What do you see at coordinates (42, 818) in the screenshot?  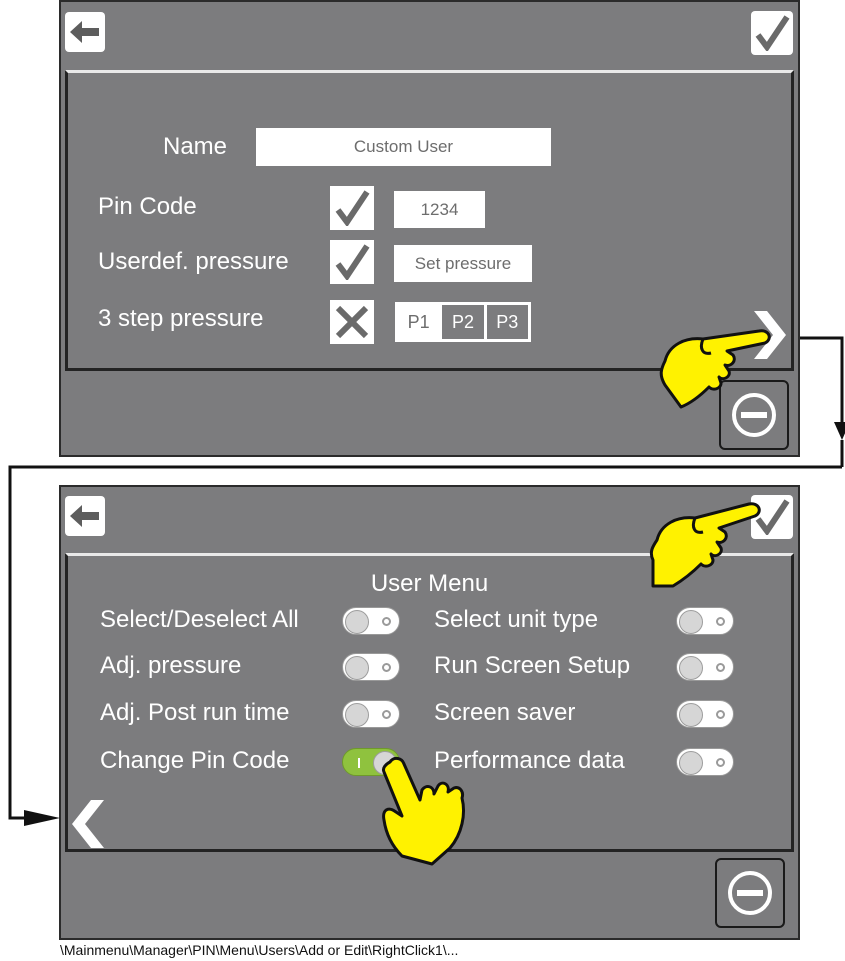 I see `arrow-right-icon` at bounding box center [42, 818].